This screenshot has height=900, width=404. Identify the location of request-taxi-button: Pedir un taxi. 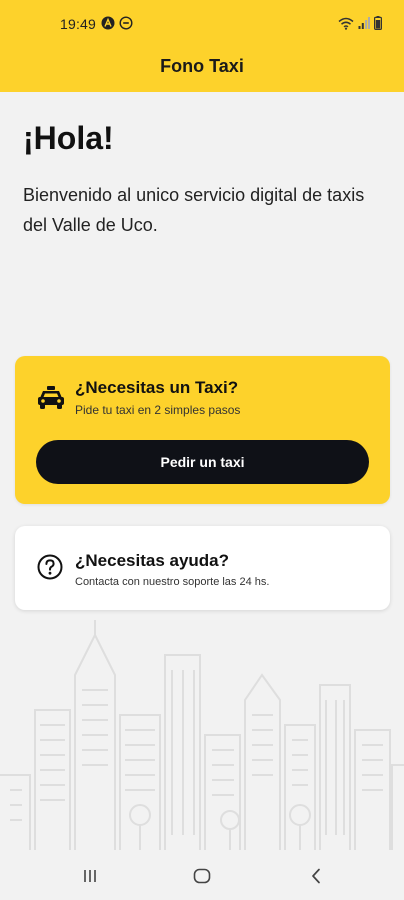
(202, 462).